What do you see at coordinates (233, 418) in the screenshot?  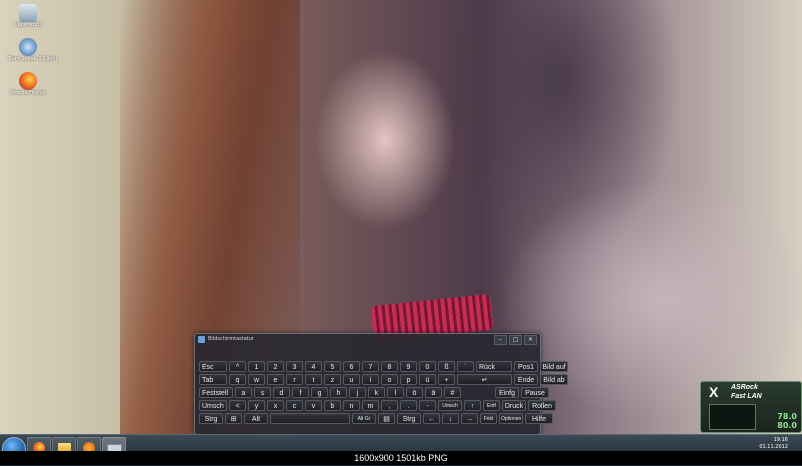 I see `windows-key-icon: ⊞` at bounding box center [233, 418].